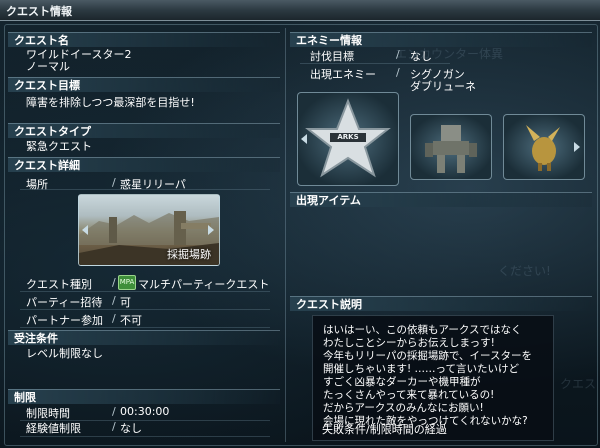 This screenshot has width=600, height=448. Describe the element at coordinates (304, 139) in the screenshot. I see `prev-enemy-icon` at that location.